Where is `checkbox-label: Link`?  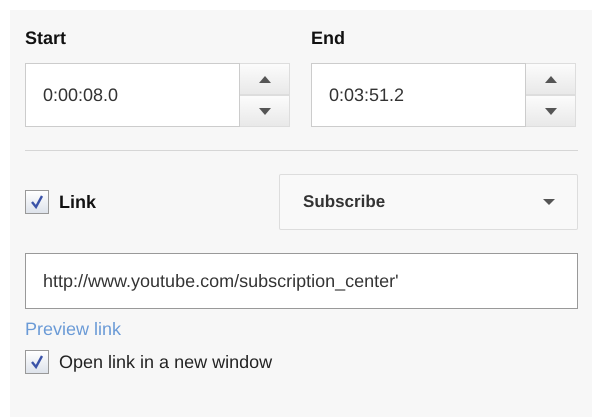 checkbox-label: Link is located at coordinates (77, 202).